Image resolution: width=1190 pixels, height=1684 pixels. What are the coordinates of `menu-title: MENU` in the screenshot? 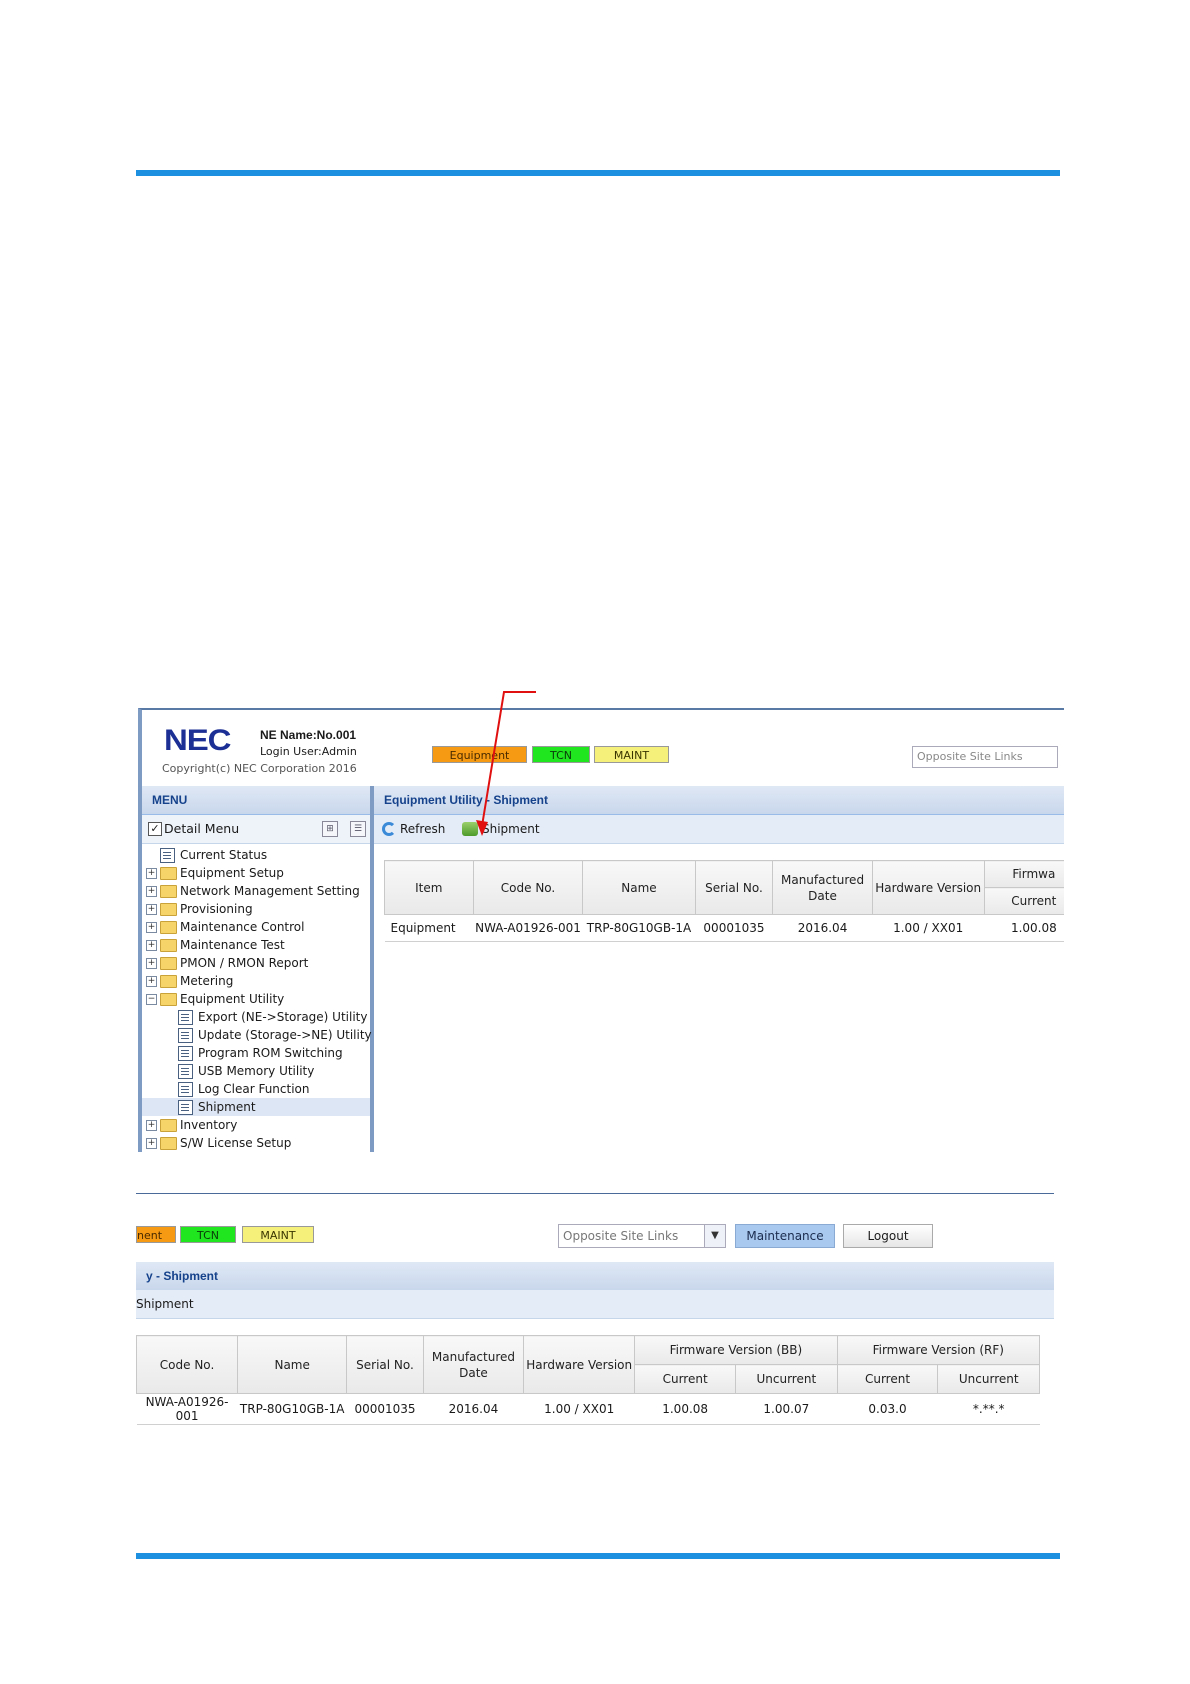 It's located at (256, 800).